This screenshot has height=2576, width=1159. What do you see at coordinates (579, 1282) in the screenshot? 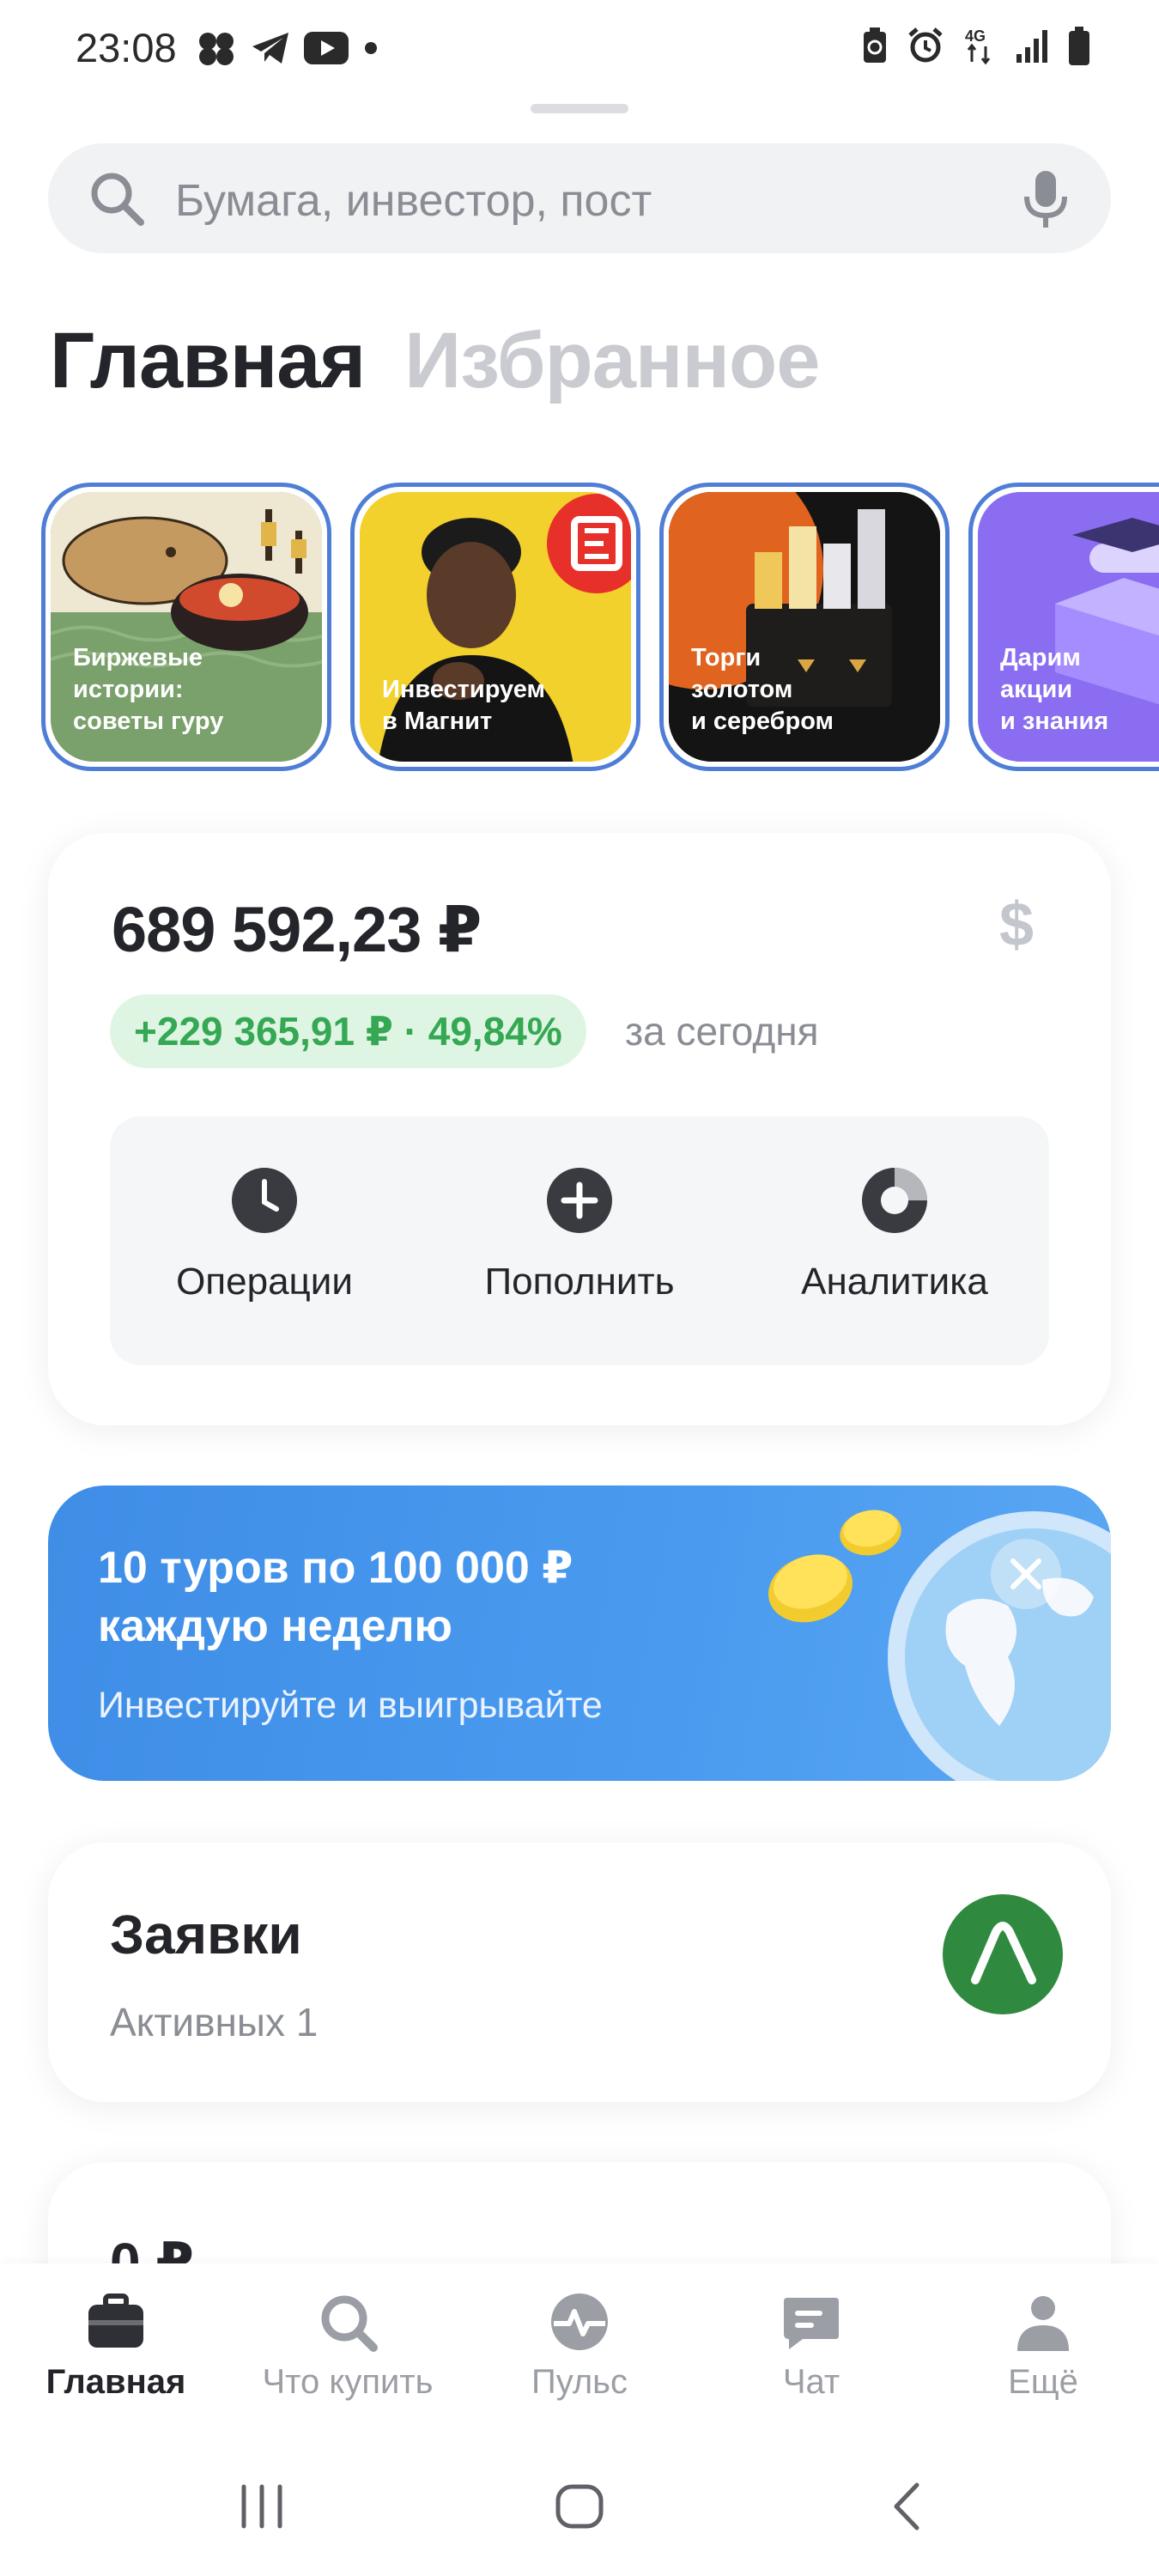
I see `top-up-label: Пополнить` at bounding box center [579, 1282].